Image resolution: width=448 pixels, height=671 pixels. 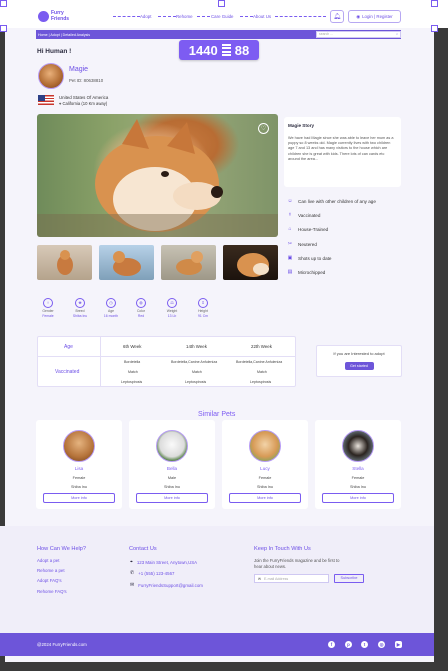 I want to click on week-header: 6th Week, so click(x=132, y=346).